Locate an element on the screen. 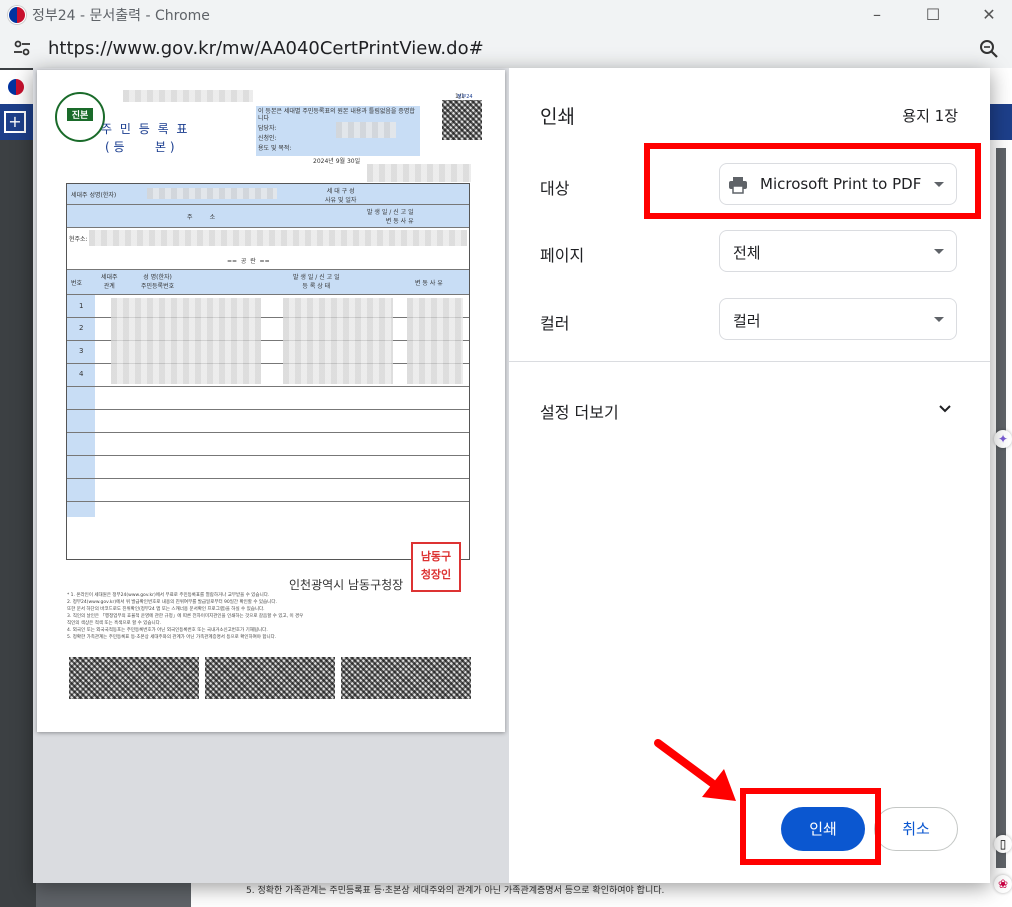 This screenshot has height=907, width=1012. background-tab is located at coordinates (18, 87).